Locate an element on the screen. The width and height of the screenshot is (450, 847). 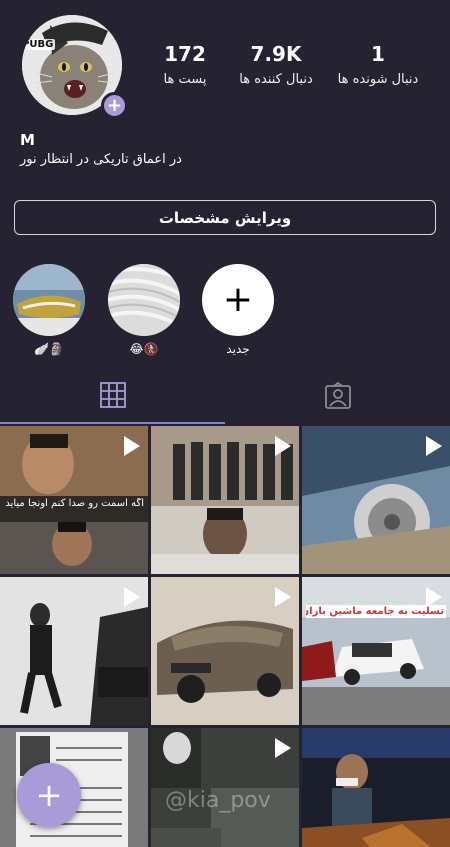
post-image is located at coordinates (376, 787).